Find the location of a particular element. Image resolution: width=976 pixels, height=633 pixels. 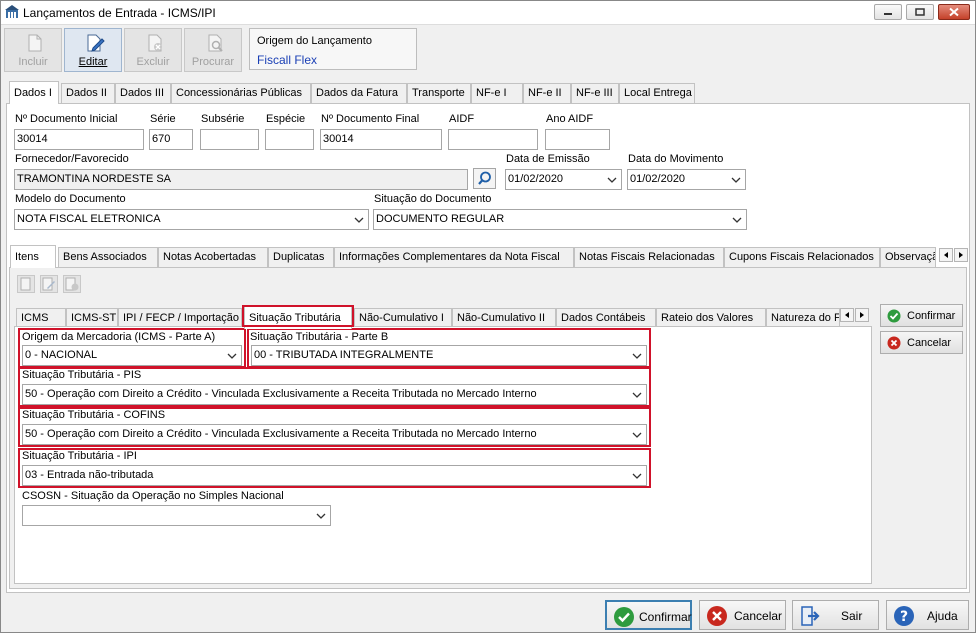

search-document-icon is located at coordinates (215, 43).